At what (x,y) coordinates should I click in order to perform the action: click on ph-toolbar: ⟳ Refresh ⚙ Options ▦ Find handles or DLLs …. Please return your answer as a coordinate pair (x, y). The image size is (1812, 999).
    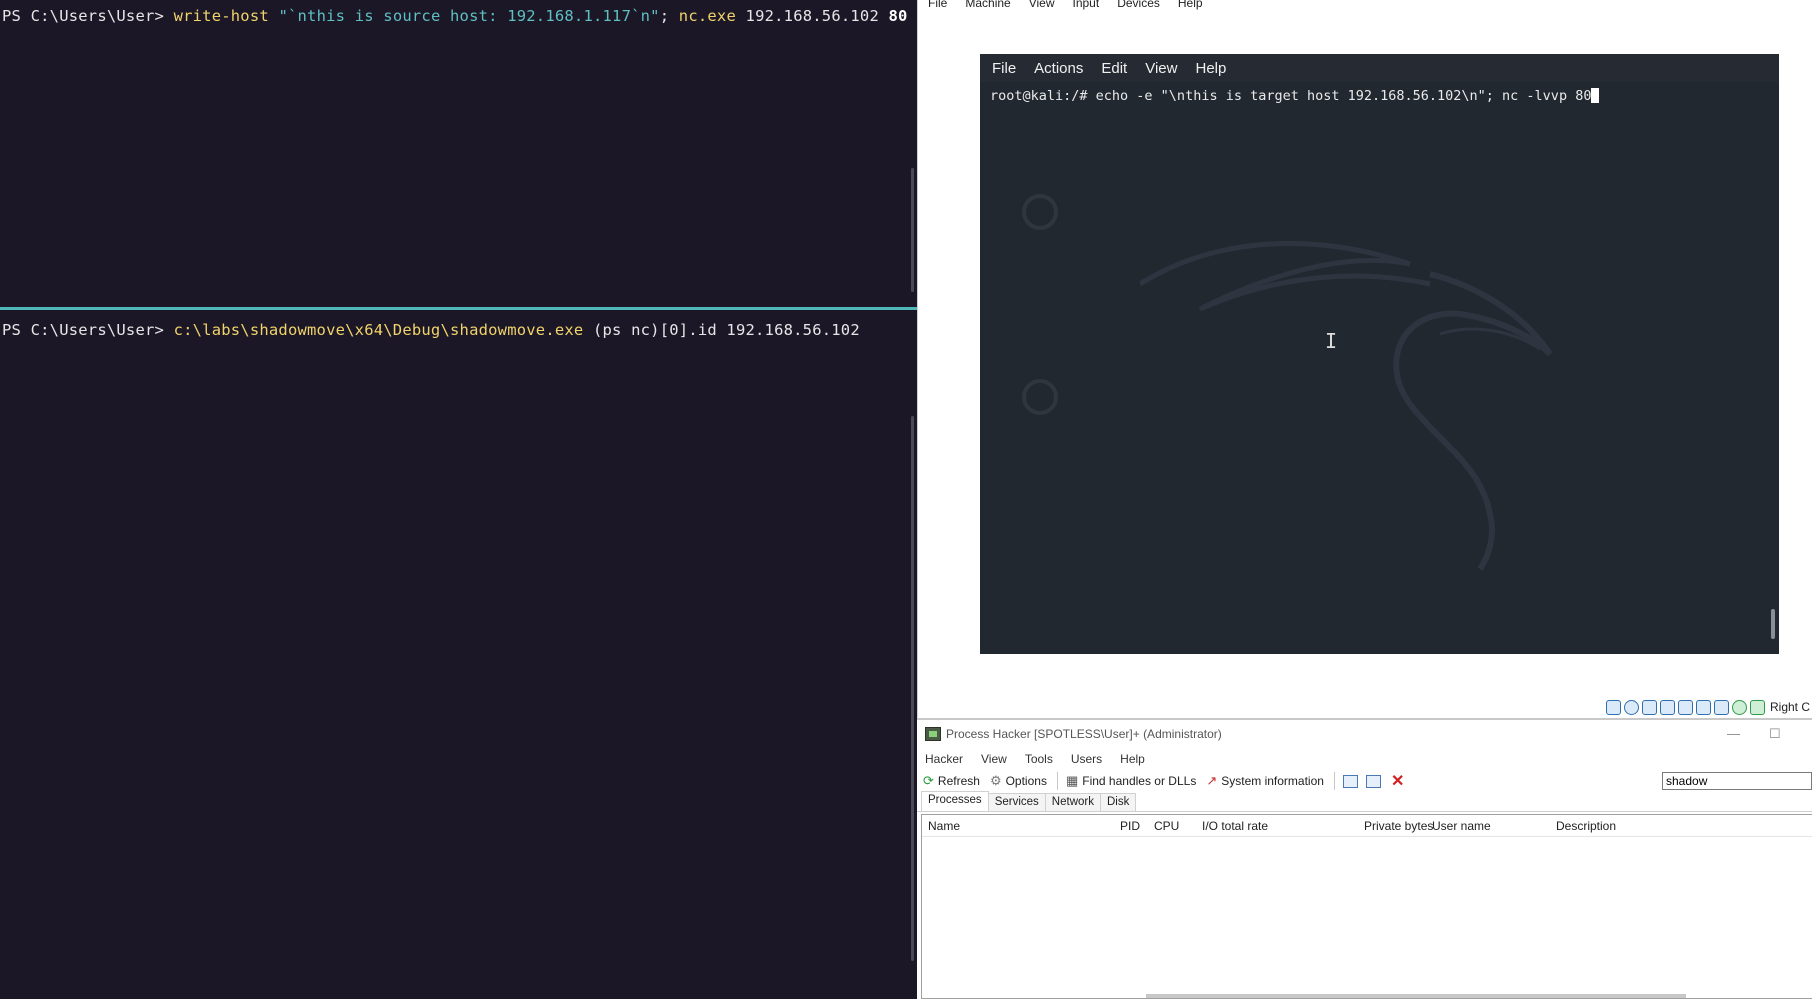
    Looking at the image, I should click on (1364, 781).